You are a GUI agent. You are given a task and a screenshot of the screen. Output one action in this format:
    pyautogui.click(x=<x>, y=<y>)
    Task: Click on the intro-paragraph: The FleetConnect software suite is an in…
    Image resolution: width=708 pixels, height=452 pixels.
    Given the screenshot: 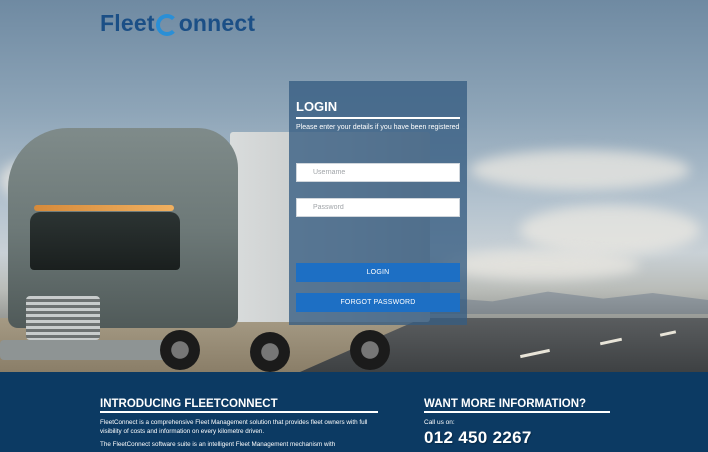 What is the action you would take?
    pyautogui.click(x=218, y=444)
    